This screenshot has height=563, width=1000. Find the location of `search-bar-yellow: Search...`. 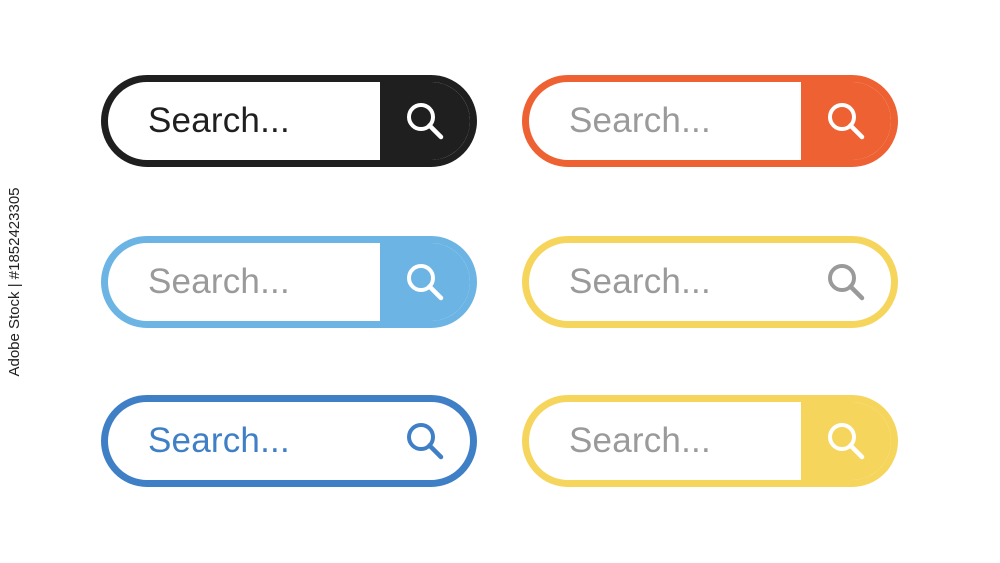

search-bar-yellow: Search... is located at coordinates (710, 441).